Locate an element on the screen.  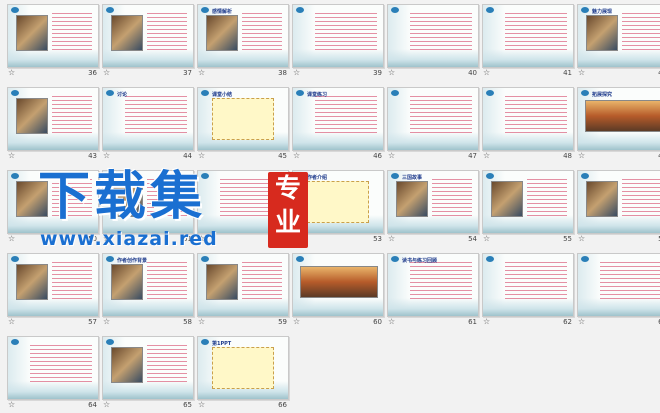
slide-thumbnail: ☆ 40 is located at coordinates (432, 41).